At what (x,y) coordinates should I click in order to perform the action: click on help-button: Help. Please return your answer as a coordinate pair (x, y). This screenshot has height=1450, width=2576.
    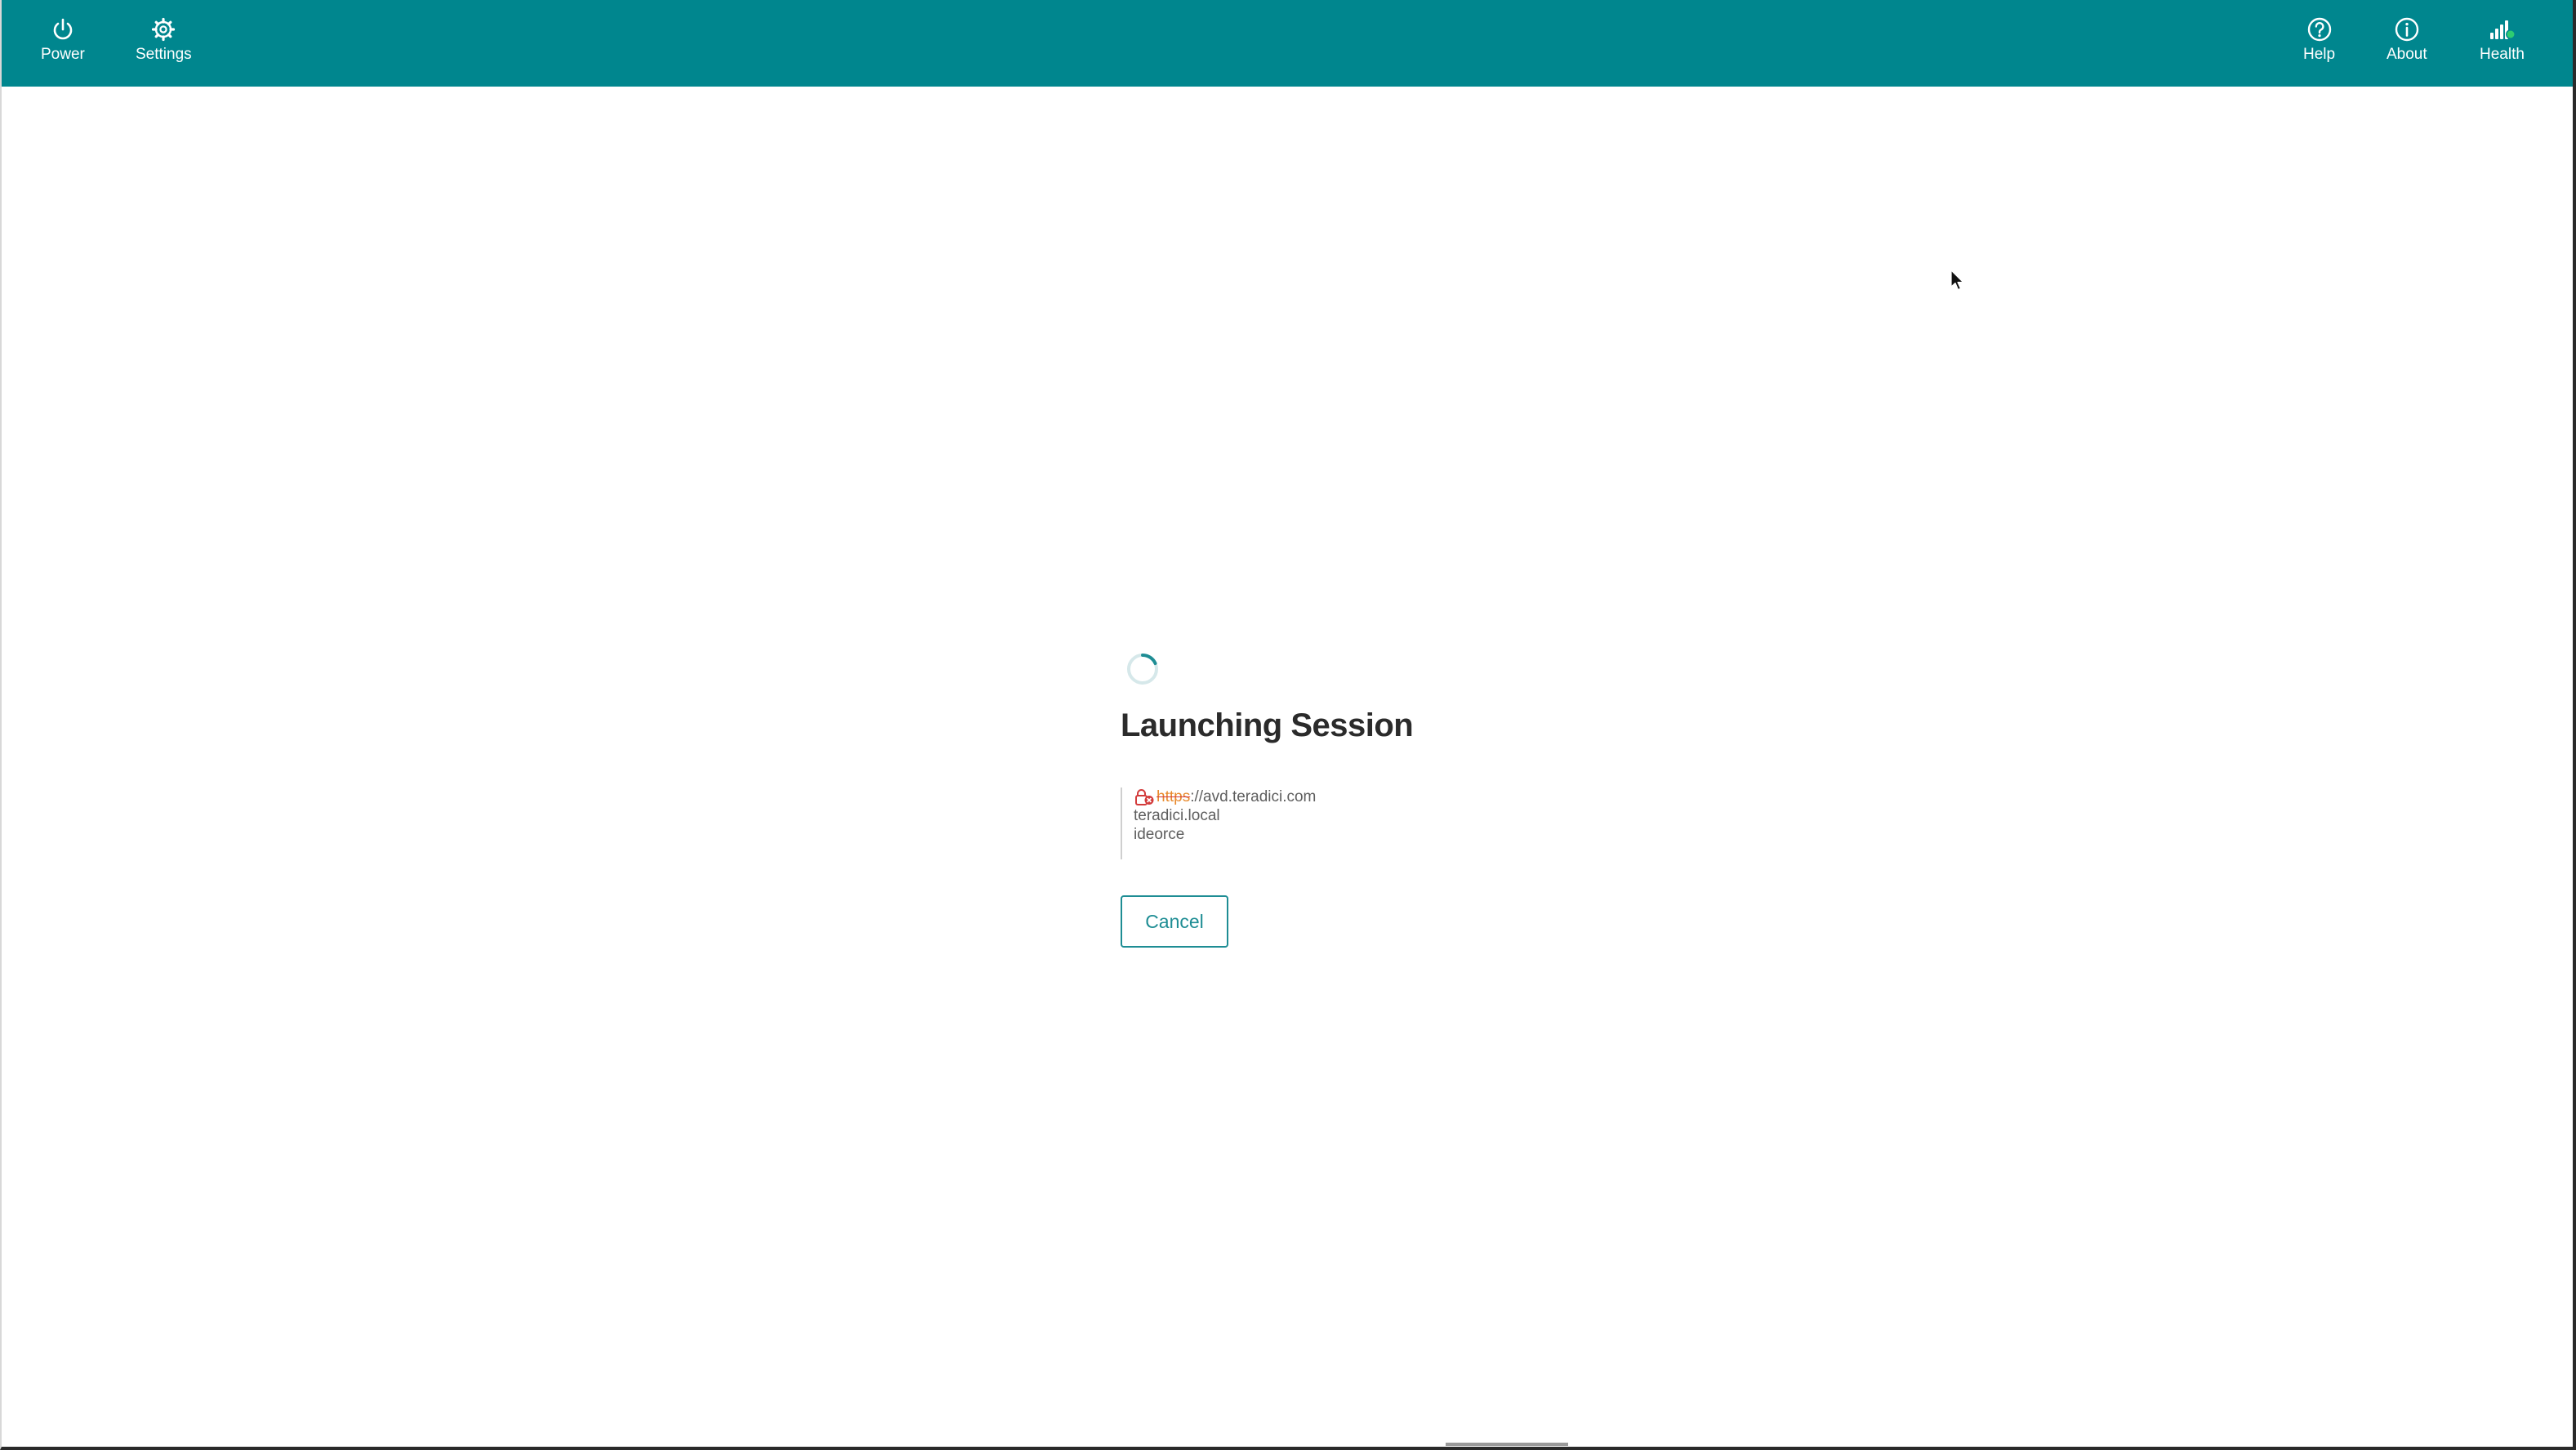
    Looking at the image, I should click on (2319, 45).